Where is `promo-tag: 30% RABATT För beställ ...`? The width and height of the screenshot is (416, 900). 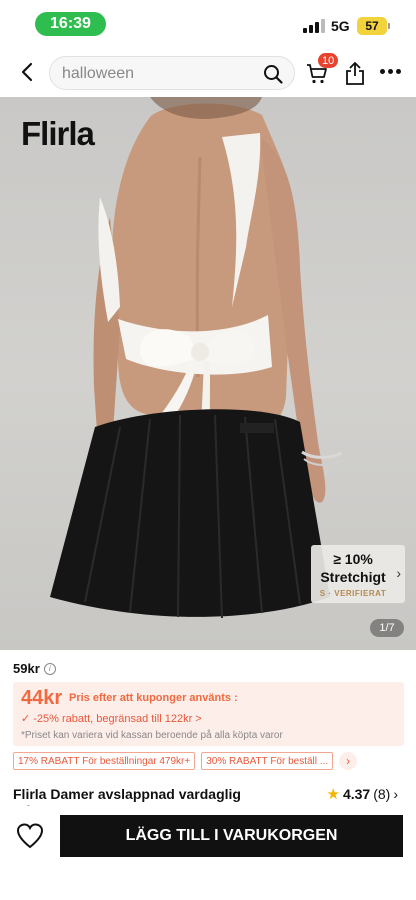
promo-tag: 30% RABATT För beställ ... is located at coordinates (267, 761).